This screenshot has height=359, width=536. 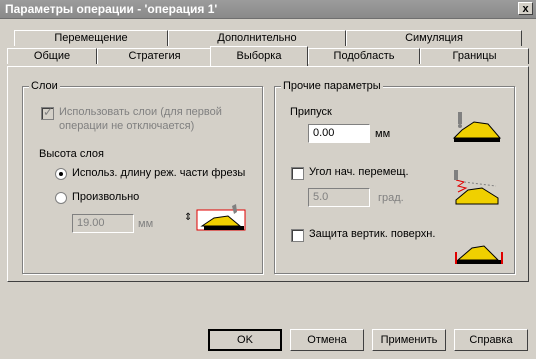 What do you see at coordinates (154, 56) in the screenshot?
I see `tab-strategy: Стратегия` at bounding box center [154, 56].